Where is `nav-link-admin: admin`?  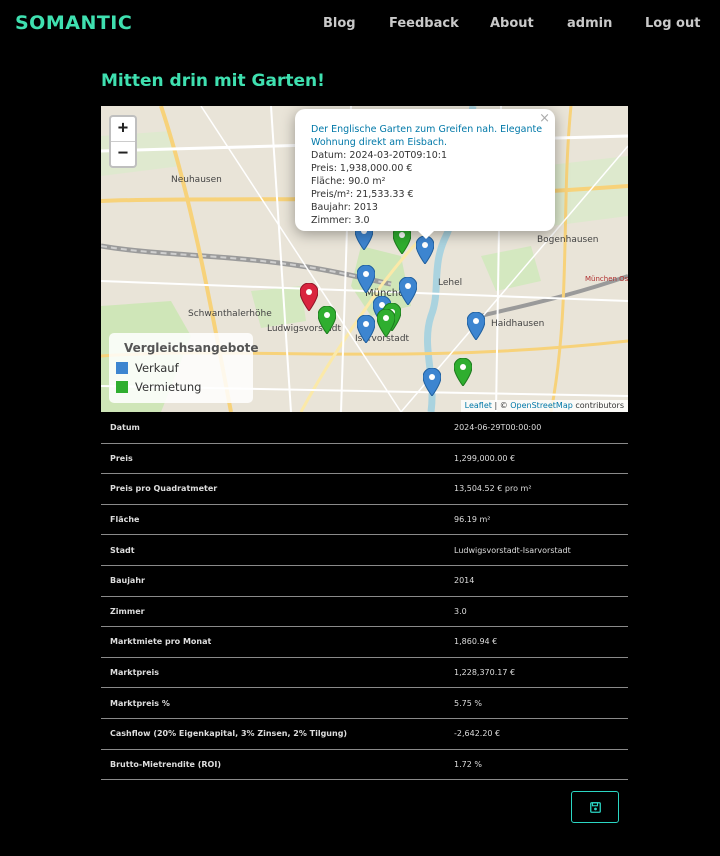 nav-link-admin: admin is located at coordinates (589, 23).